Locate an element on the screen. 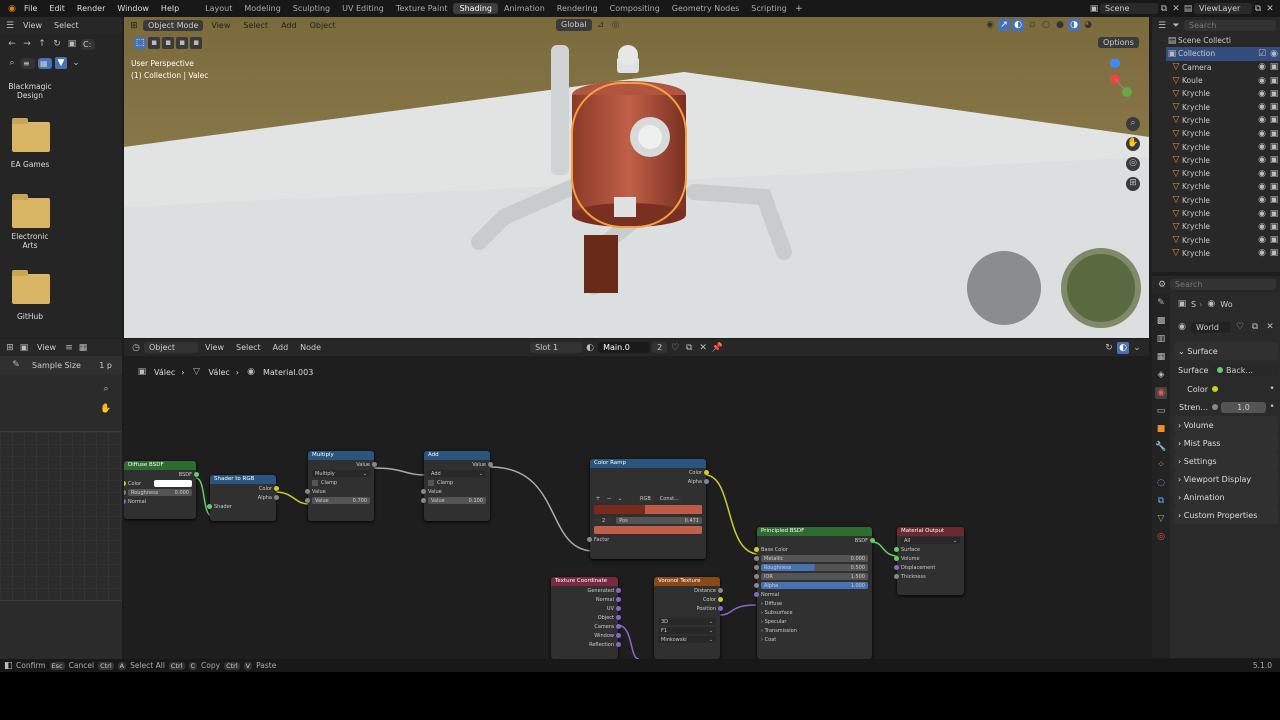 The image size is (1280, 720). world-crumb: Wo is located at coordinates (1226, 304).